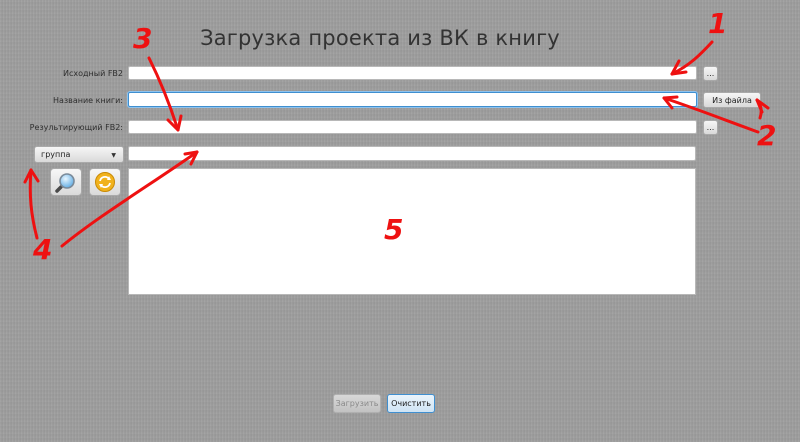 The width and height of the screenshot is (800, 442). I want to click on source-fb2-input, so click(412, 73).